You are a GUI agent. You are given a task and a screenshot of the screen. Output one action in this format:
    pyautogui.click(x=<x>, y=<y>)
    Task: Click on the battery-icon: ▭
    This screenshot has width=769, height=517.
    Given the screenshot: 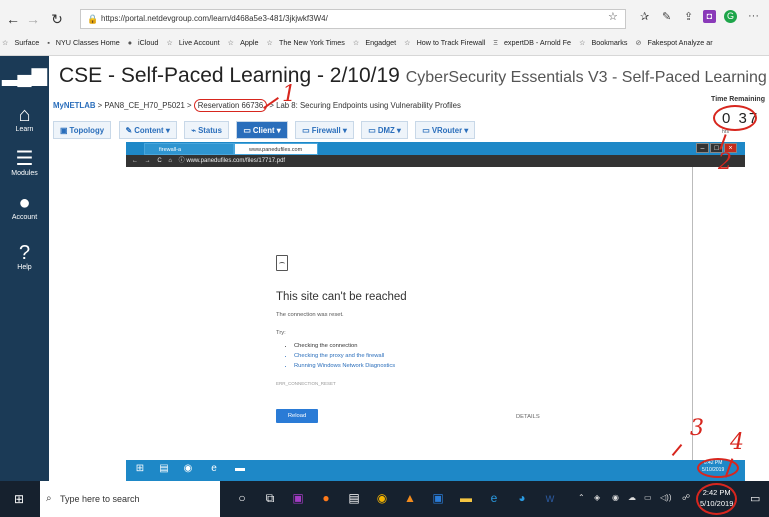 What is the action you would take?
    pyautogui.click(x=648, y=497)
    